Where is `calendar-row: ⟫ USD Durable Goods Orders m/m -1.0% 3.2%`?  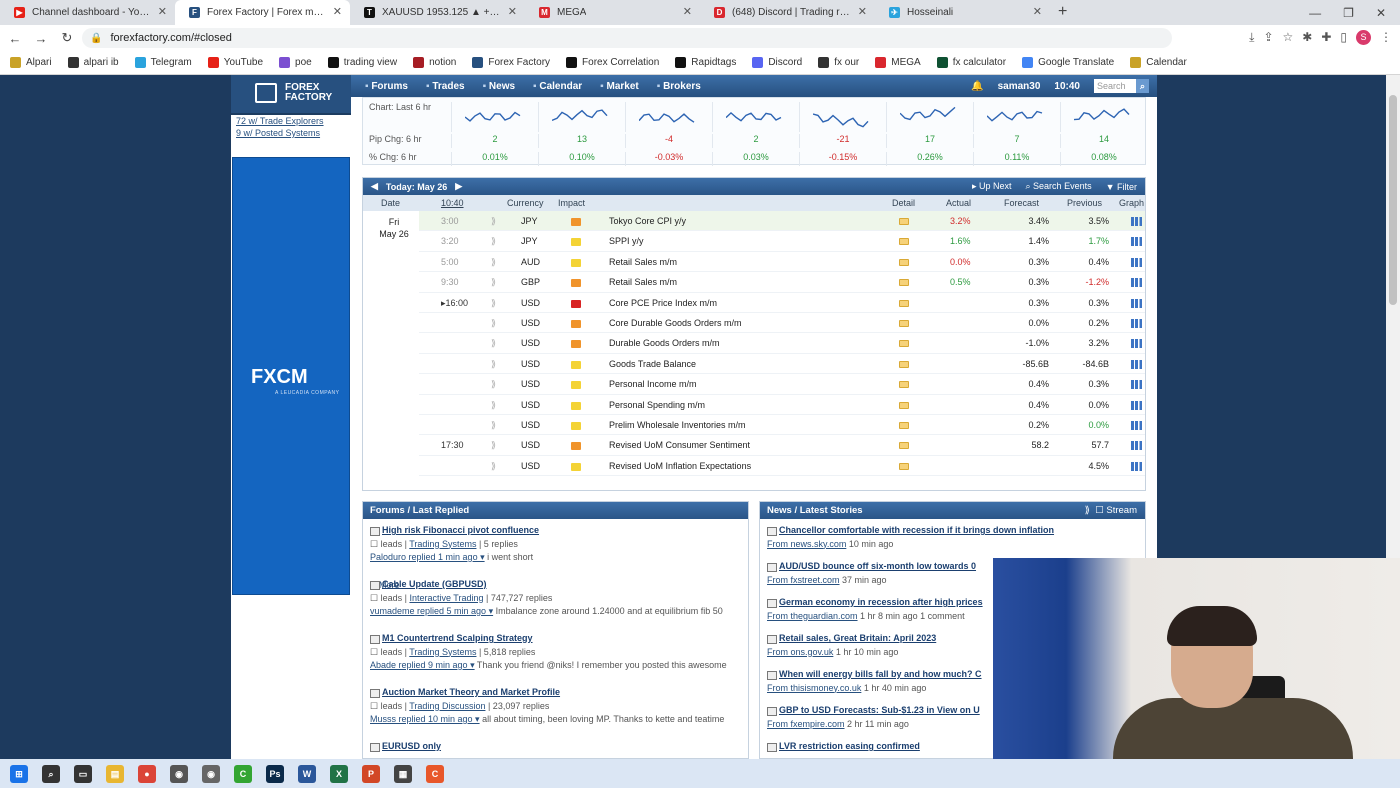 calendar-row: ⟫ USD Durable Goods Orders m/m -1.0% 3.2% is located at coordinates (782, 343).